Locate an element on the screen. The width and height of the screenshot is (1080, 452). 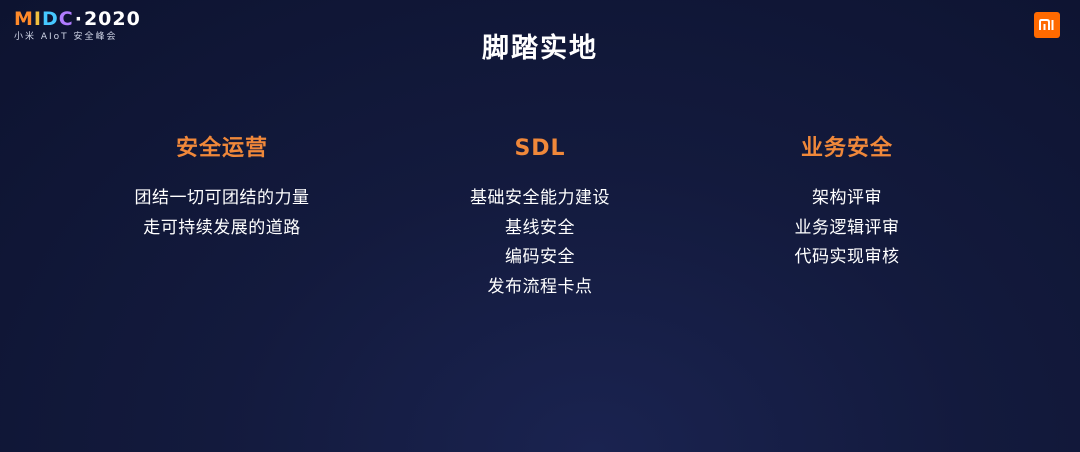
list-item: 基础安全能力建设 is located at coordinates (540, 198).